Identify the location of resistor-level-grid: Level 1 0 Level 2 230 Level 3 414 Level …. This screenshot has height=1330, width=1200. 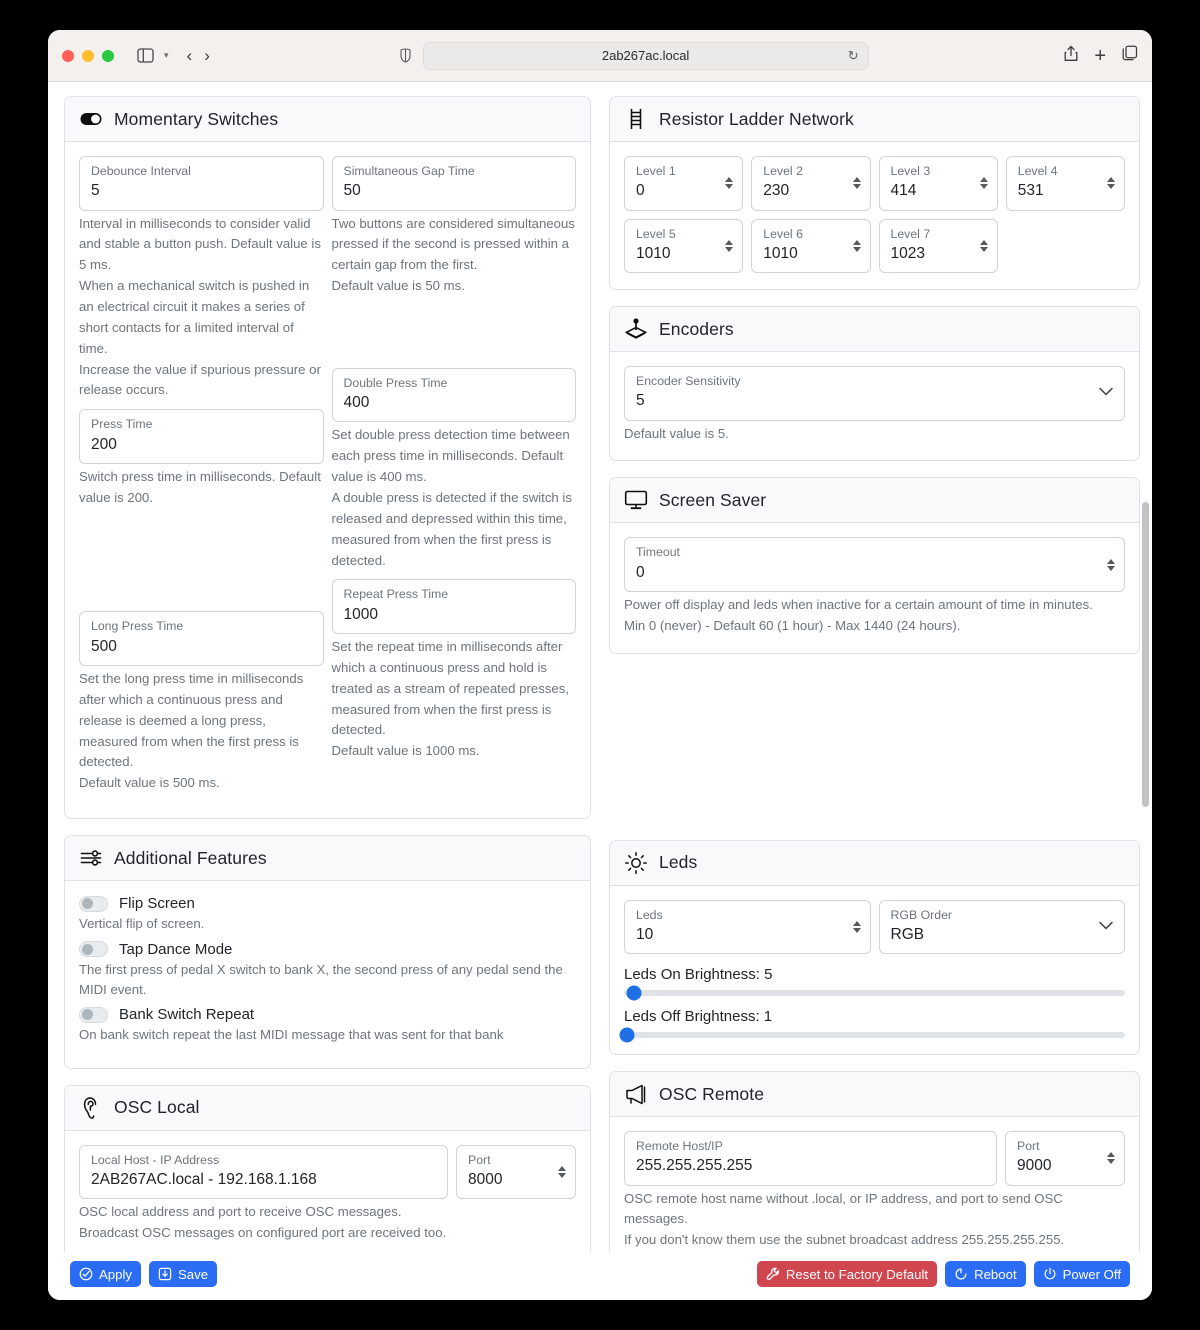
(874, 214).